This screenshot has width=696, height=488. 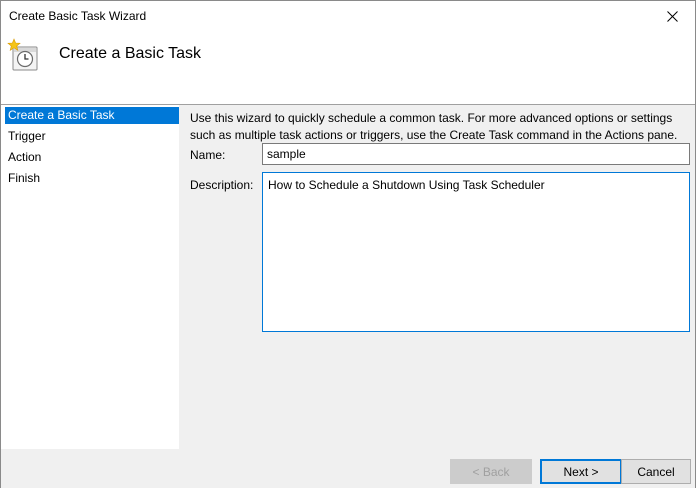 What do you see at coordinates (348, 468) in the screenshot?
I see `wizard-footer: < Back Next > Cancel` at bounding box center [348, 468].